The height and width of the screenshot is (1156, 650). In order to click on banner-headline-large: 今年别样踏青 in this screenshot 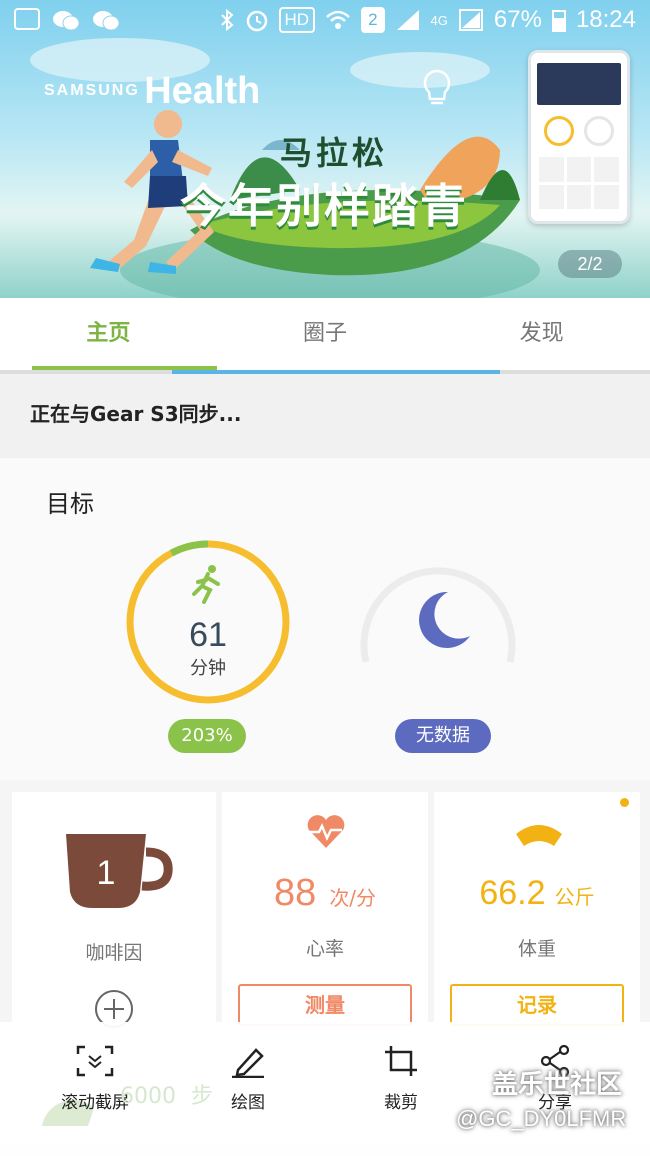, I will do `click(324, 206)`.